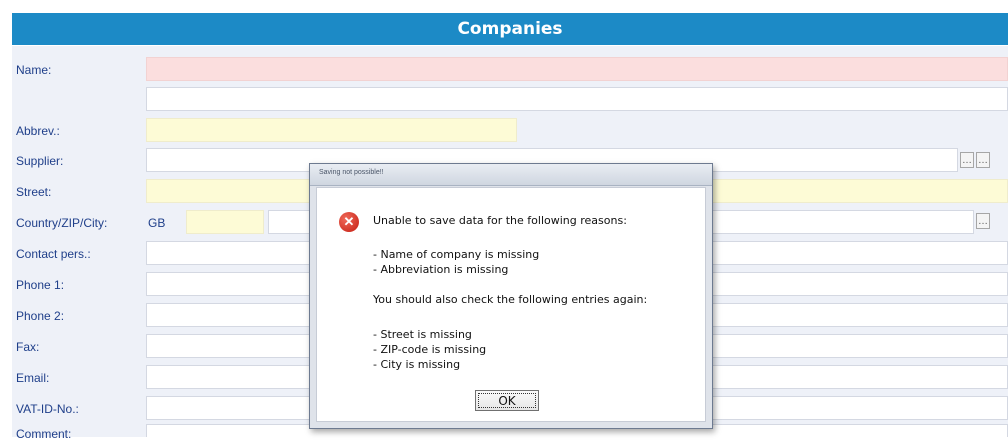 The width and height of the screenshot is (1008, 441). What do you see at coordinates (40, 285) in the screenshot?
I see `phone1-label: Phone 1:` at bounding box center [40, 285].